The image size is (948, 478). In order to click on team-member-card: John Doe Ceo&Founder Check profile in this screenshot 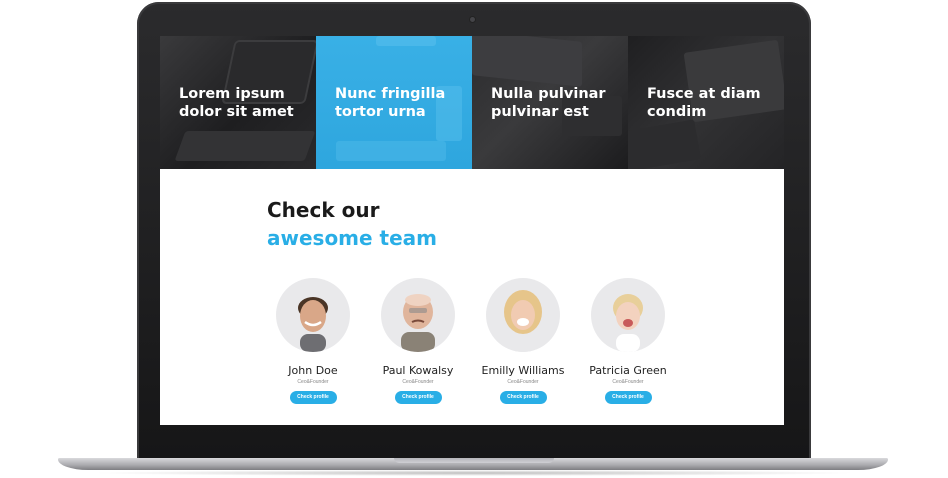, I will do `click(313, 341)`.